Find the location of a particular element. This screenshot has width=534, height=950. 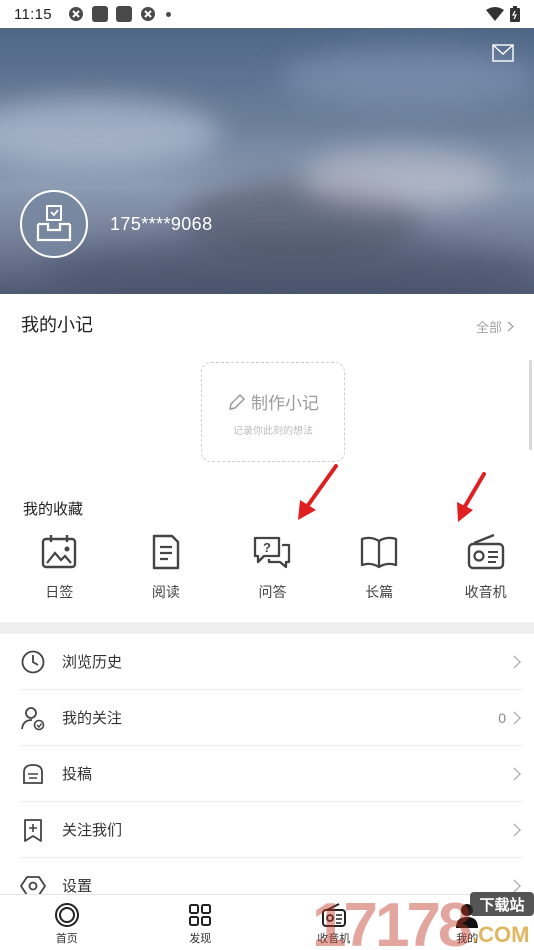

watermark-domain: .COM is located at coordinates (500, 934).